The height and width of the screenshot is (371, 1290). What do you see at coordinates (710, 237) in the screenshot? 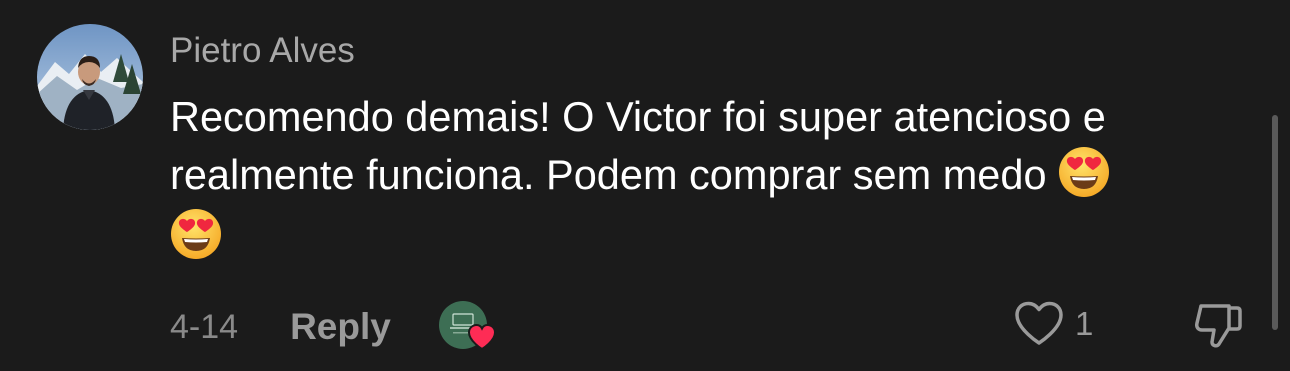
I see `comment-emoji-line` at bounding box center [710, 237].